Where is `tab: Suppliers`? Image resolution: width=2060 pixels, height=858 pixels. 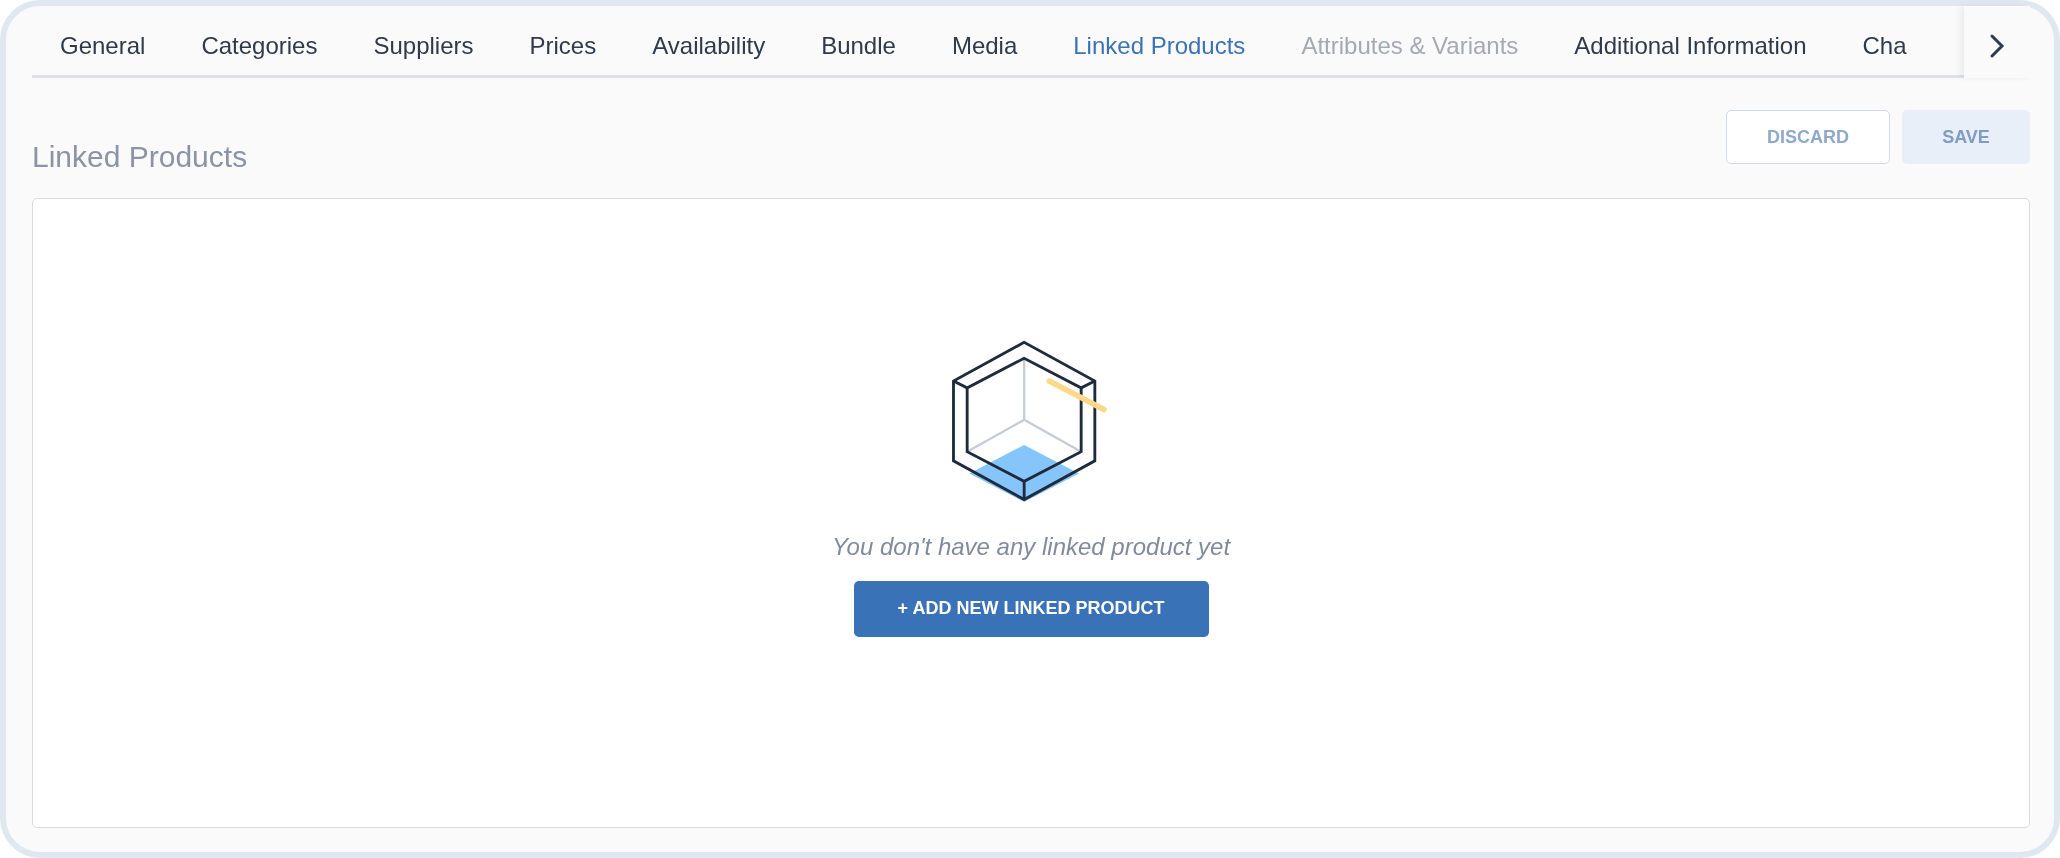
tab: Suppliers is located at coordinates (423, 40).